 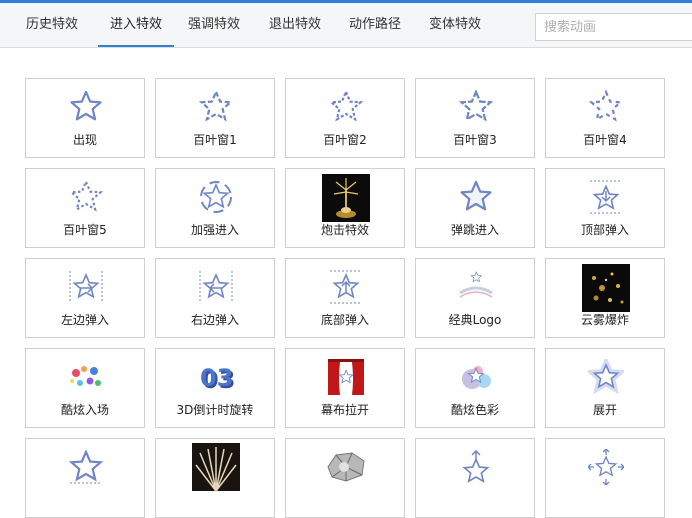 I want to click on star-arrow-down-icon, so click(x=606, y=197).